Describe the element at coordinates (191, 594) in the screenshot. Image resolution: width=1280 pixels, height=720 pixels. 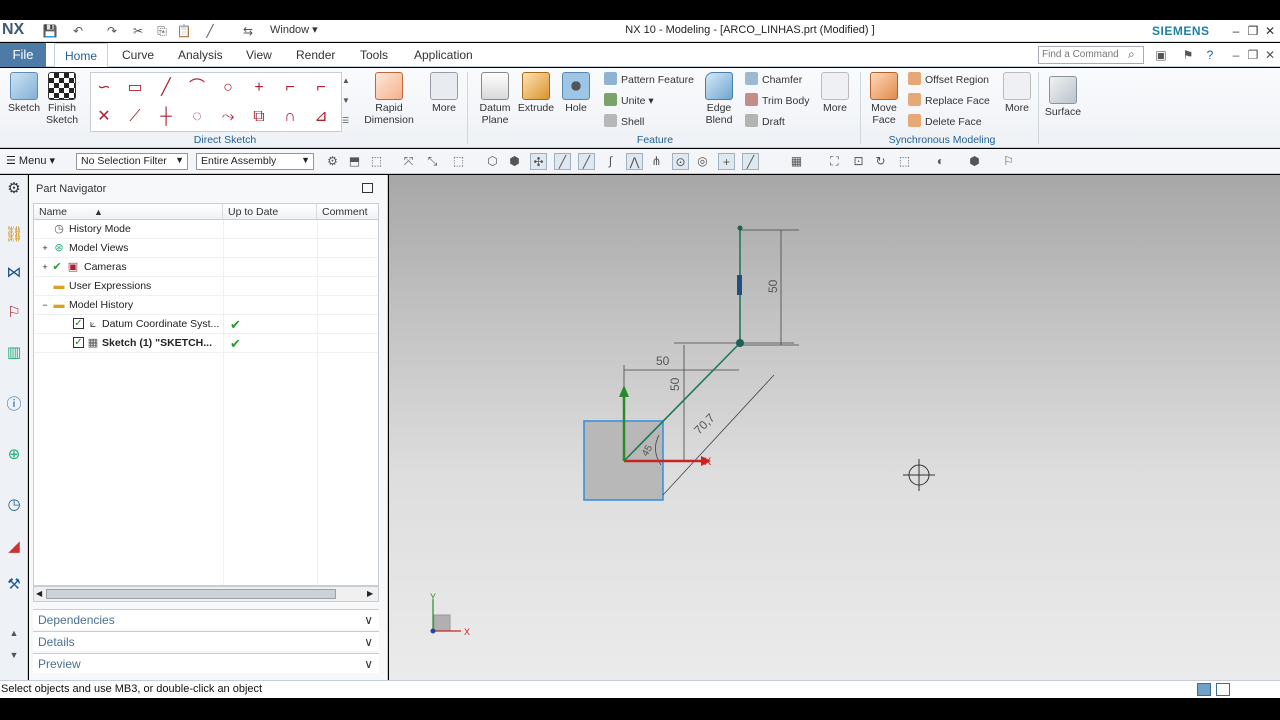
I see `scroll-thumb` at that location.